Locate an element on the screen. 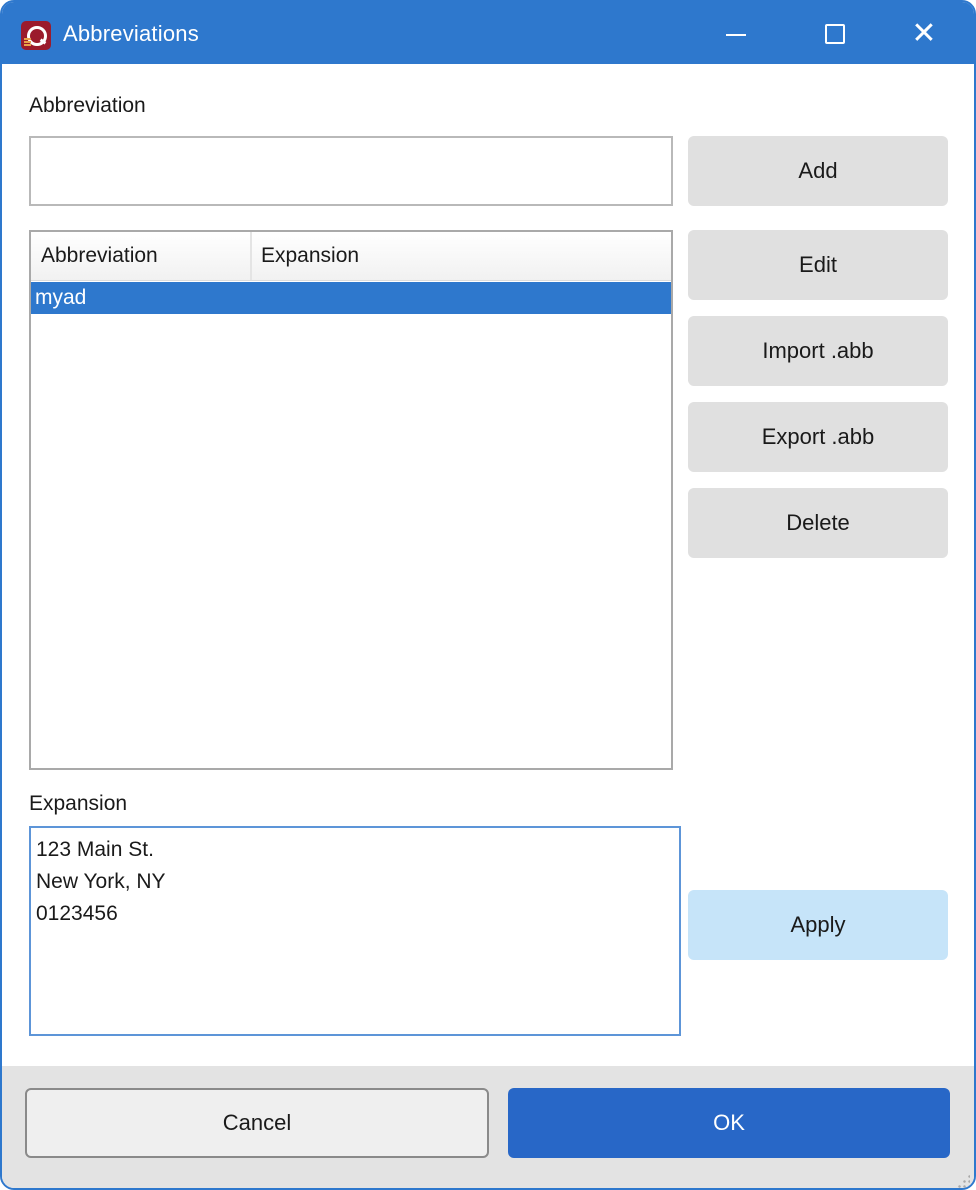 This screenshot has width=976, height=1190. minimize-icon is located at coordinates (736, 35).